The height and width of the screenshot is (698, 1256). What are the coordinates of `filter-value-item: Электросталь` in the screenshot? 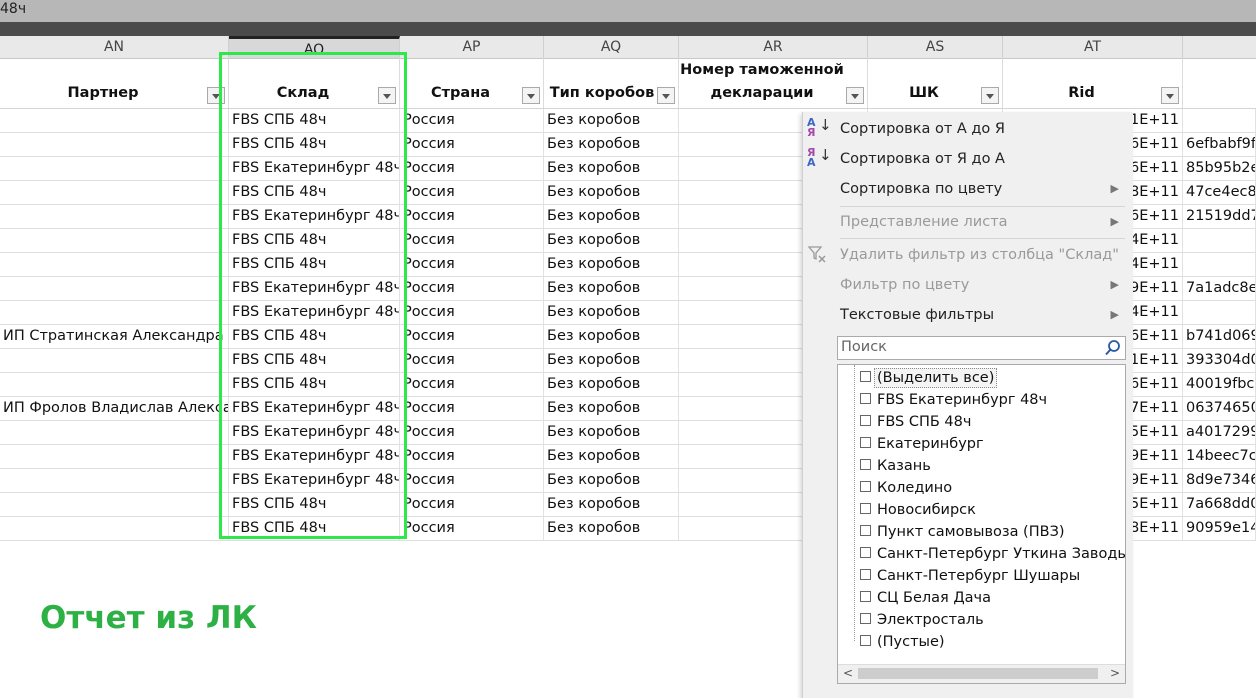 It's located at (981, 620).